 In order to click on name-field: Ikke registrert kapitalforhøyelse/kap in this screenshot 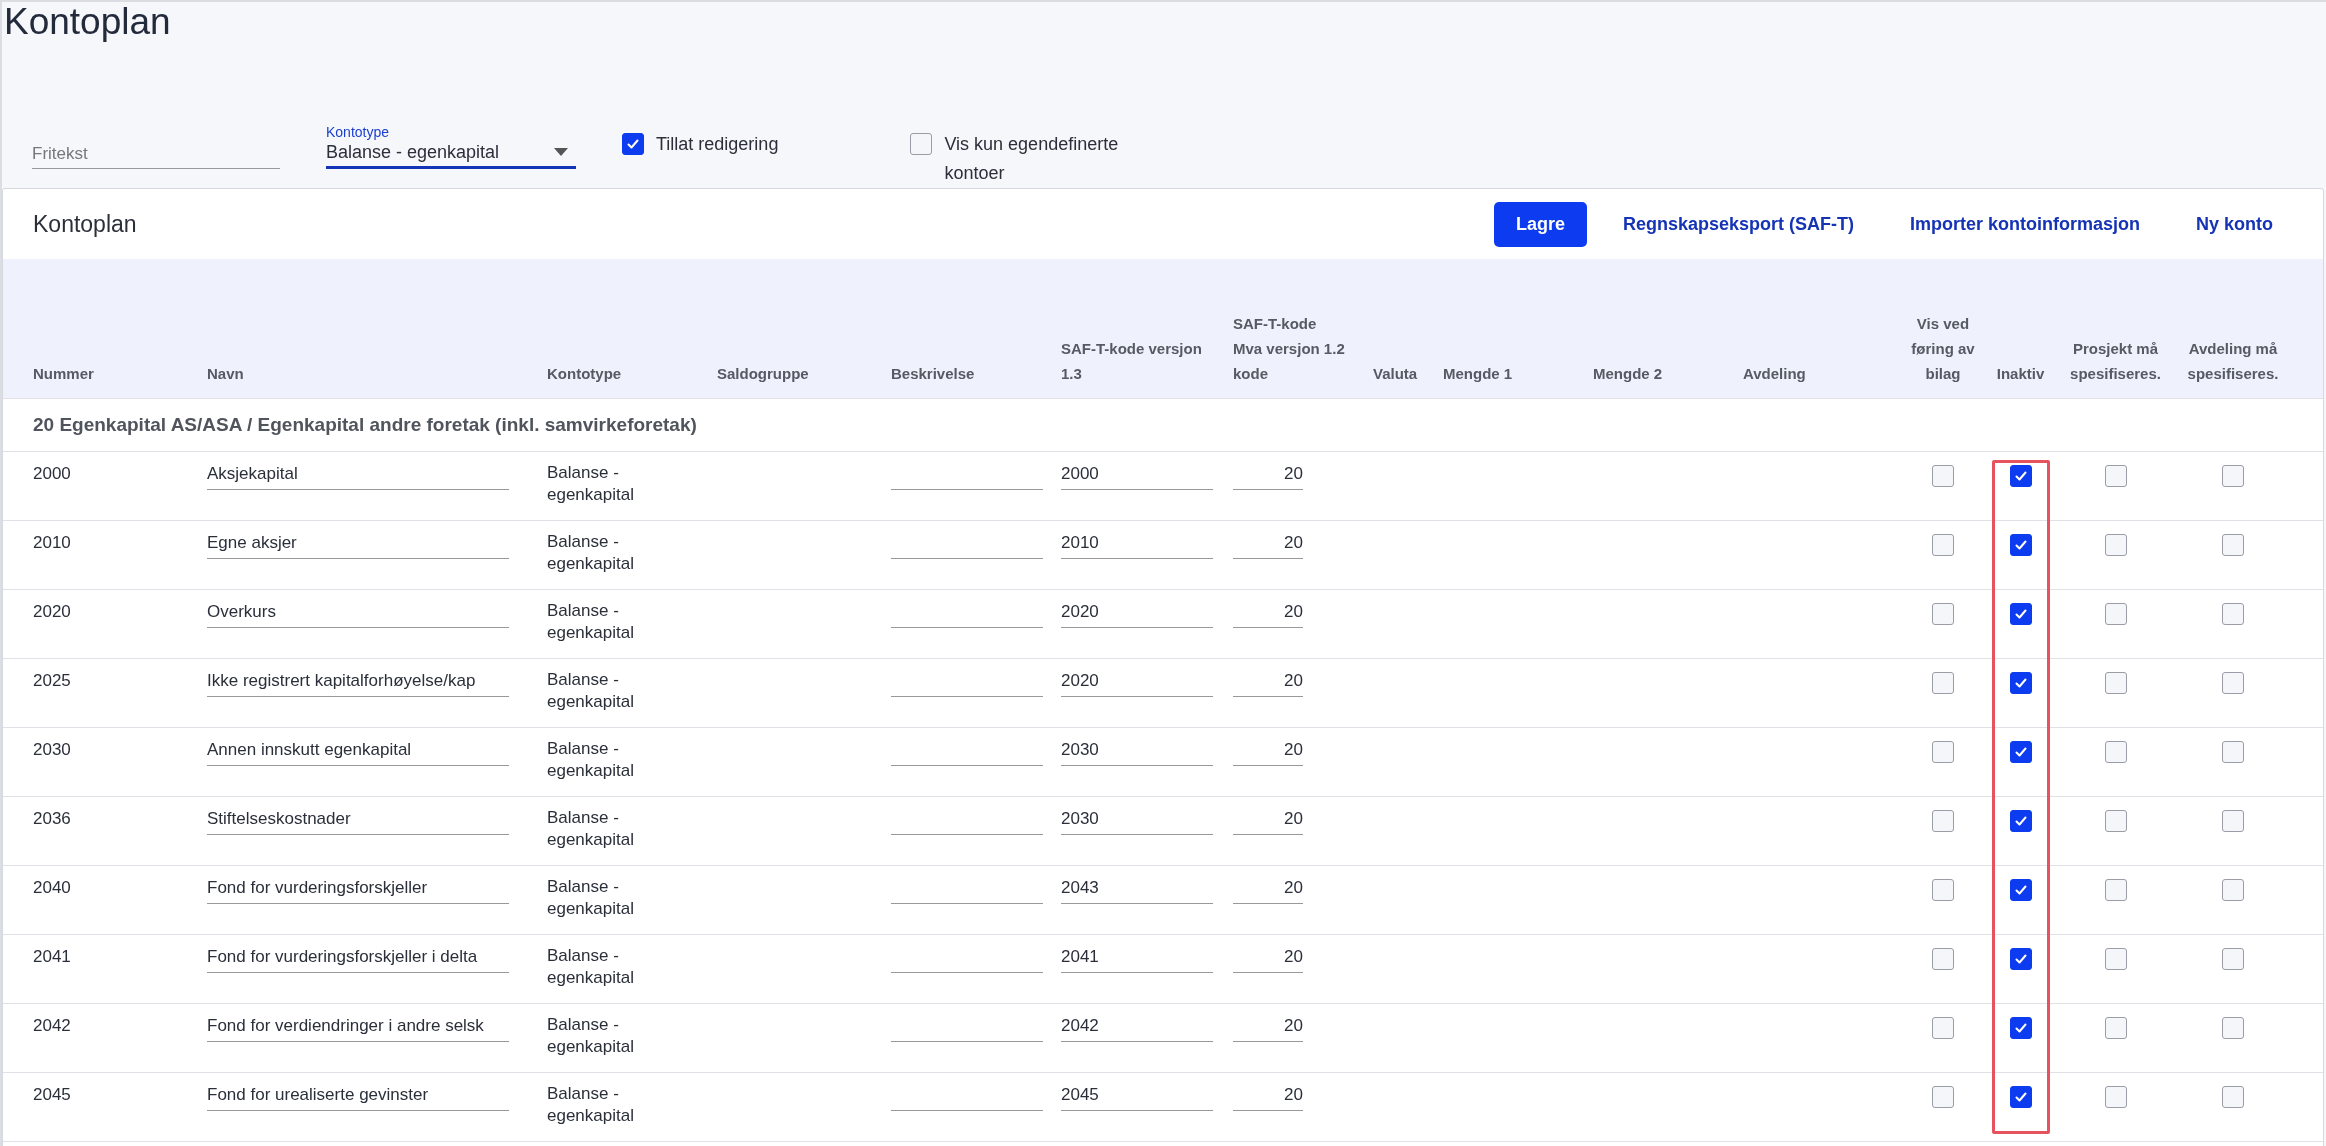, I will do `click(358, 683)`.